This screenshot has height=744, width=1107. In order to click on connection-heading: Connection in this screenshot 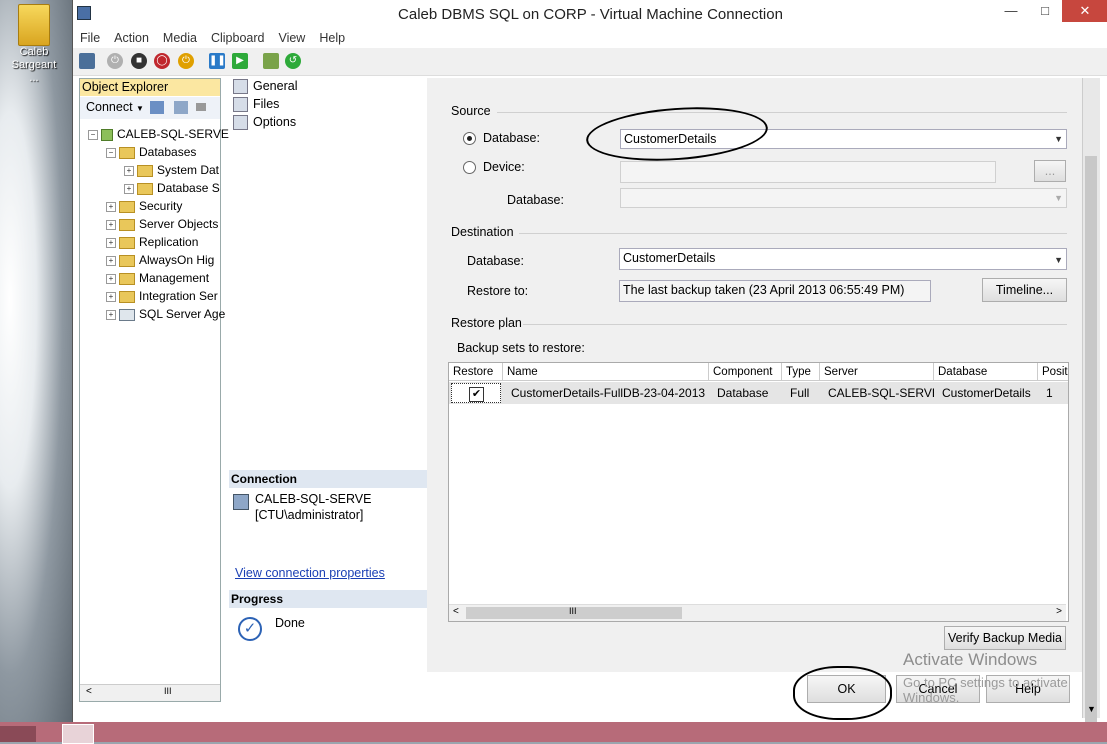, I will do `click(328, 479)`.